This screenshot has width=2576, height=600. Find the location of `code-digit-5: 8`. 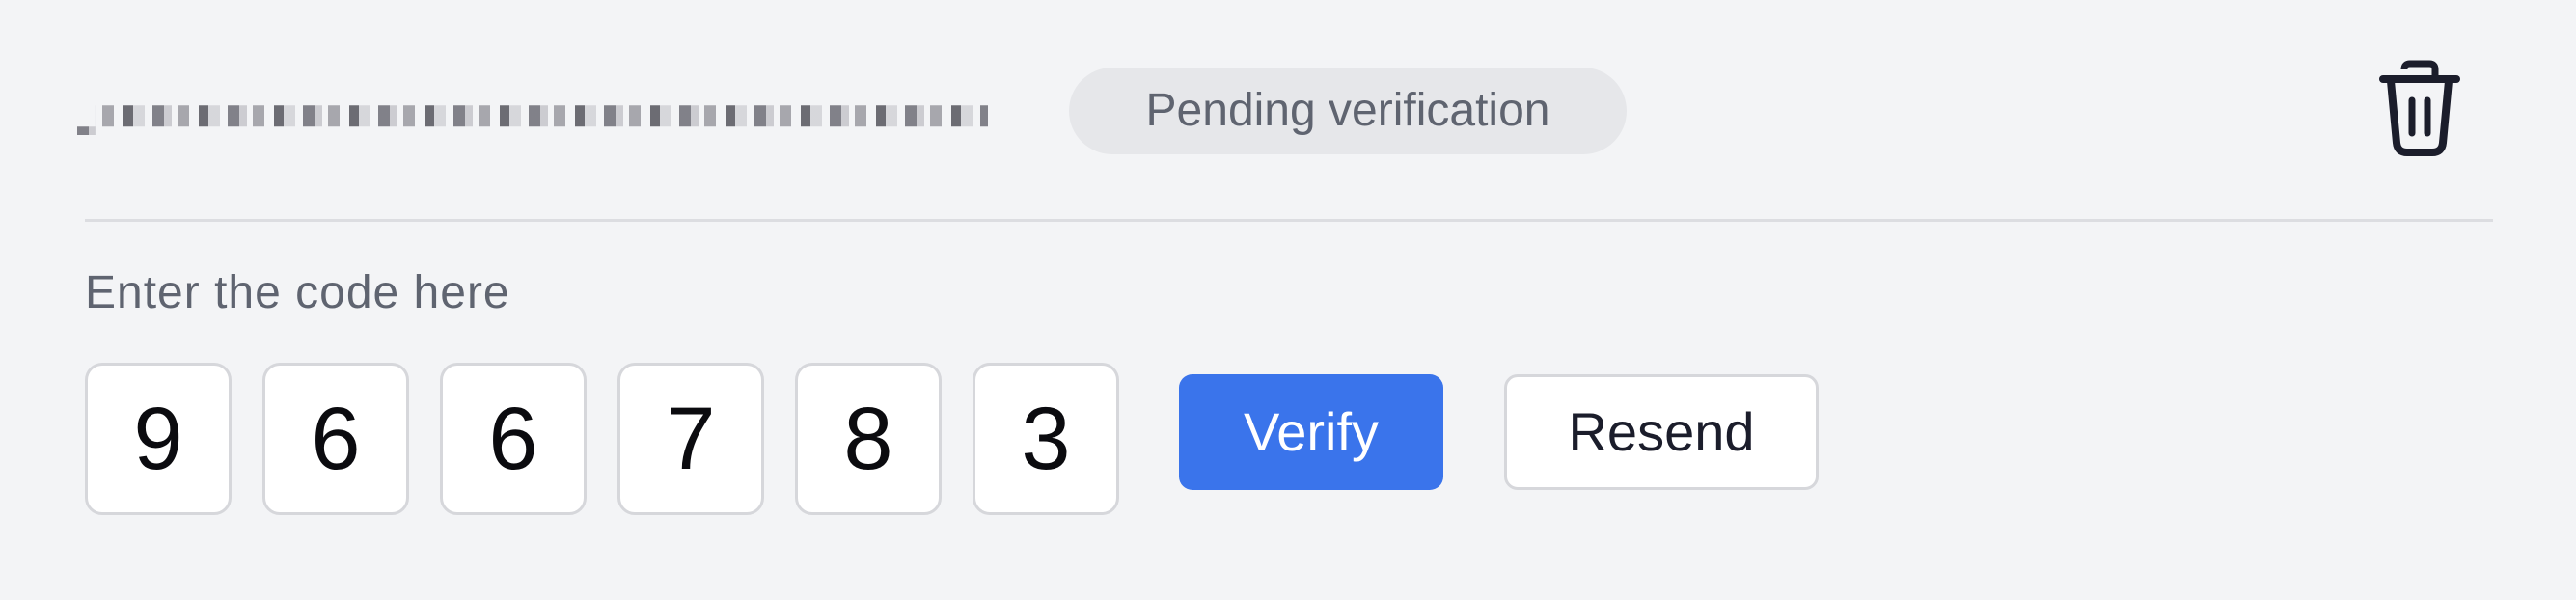

code-digit-5: 8 is located at coordinates (868, 439).